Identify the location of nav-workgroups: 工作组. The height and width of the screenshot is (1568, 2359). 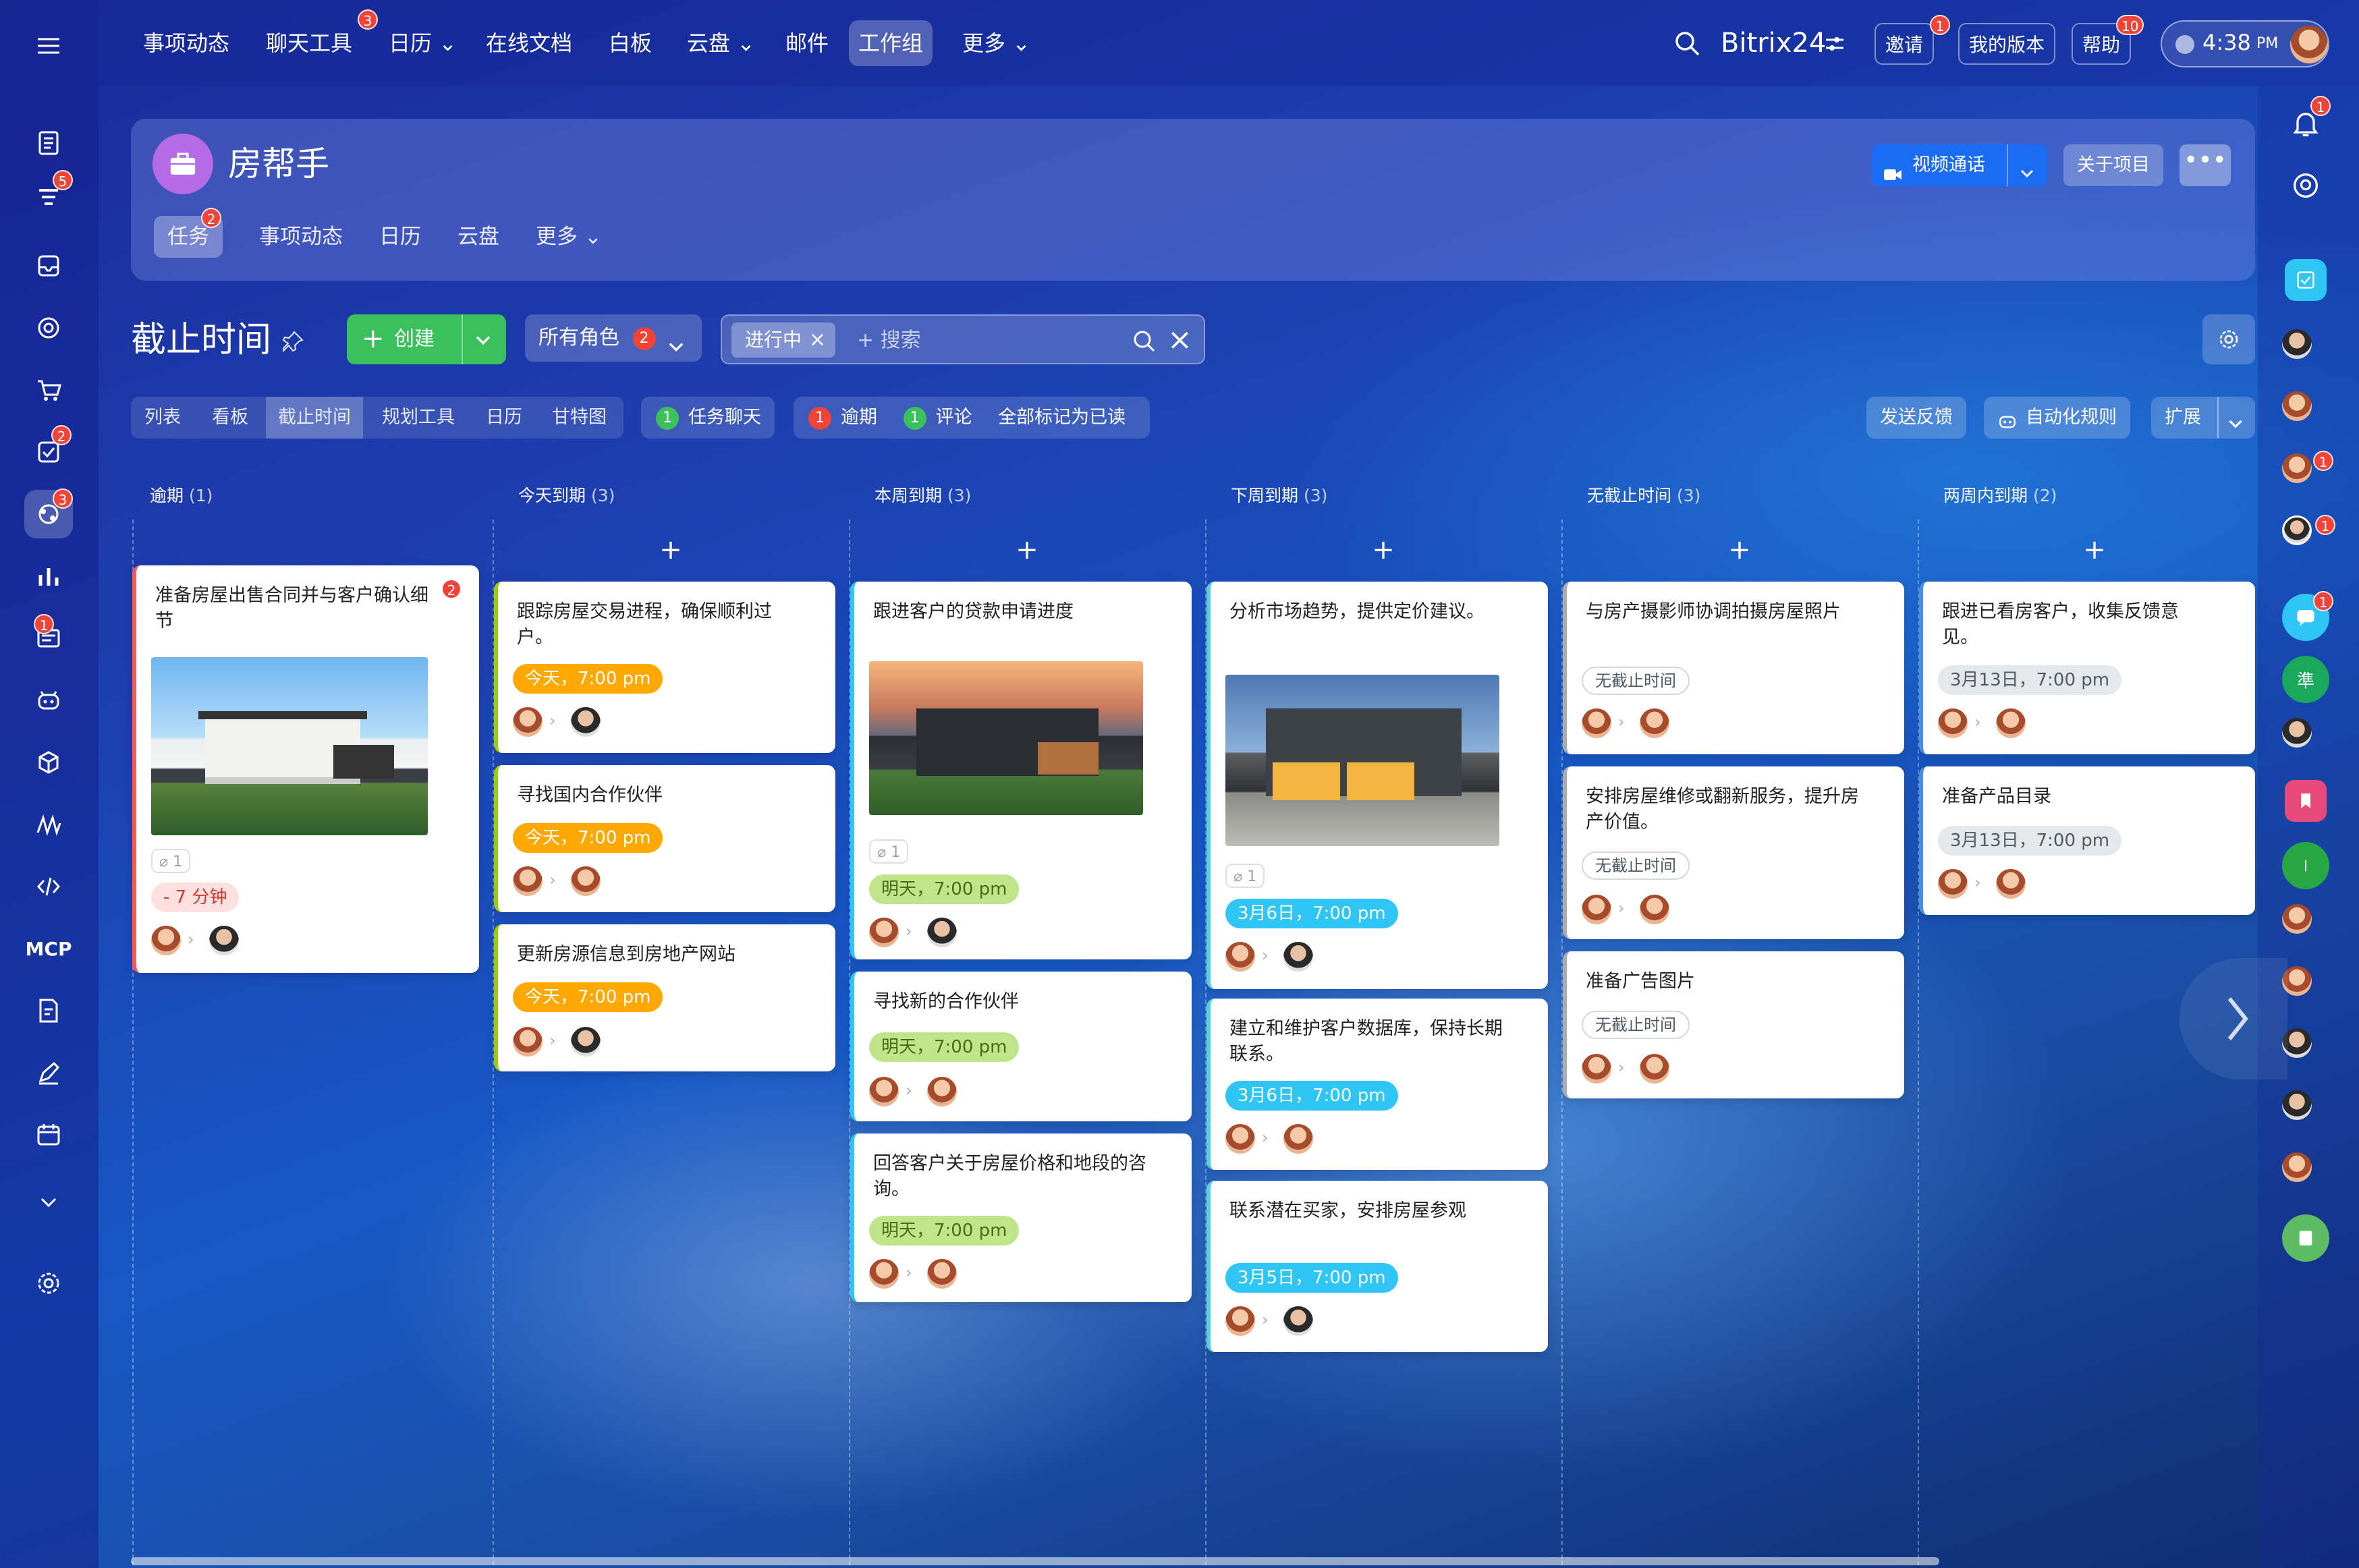
(891, 43).